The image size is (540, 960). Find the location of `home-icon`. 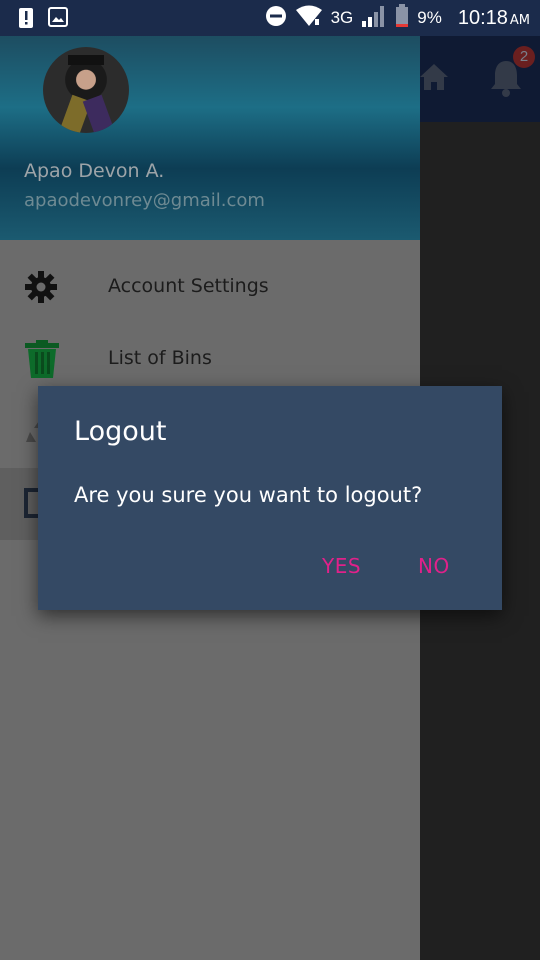

home-icon is located at coordinates (434, 79).